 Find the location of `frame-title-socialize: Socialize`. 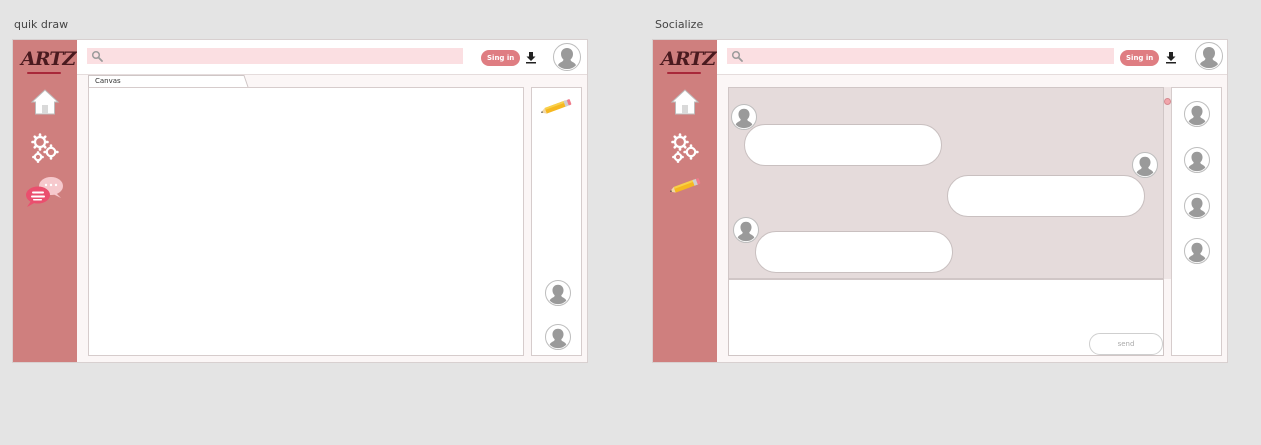

frame-title-socialize: Socialize is located at coordinates (679, 24).